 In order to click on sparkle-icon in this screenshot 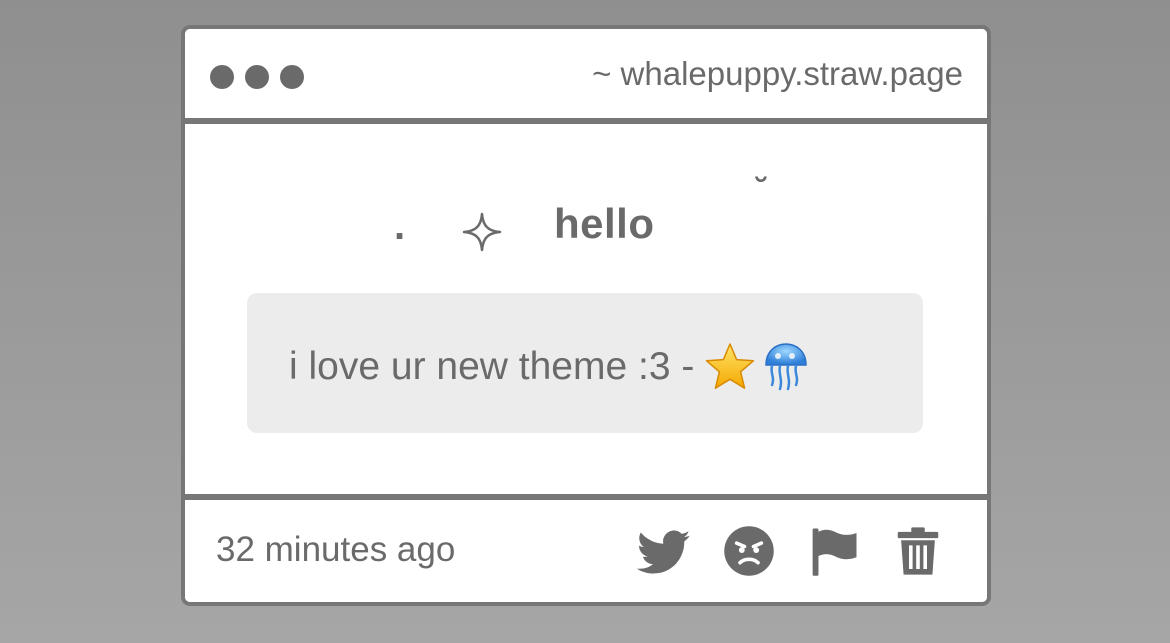, I will do `click(482, 232)`.